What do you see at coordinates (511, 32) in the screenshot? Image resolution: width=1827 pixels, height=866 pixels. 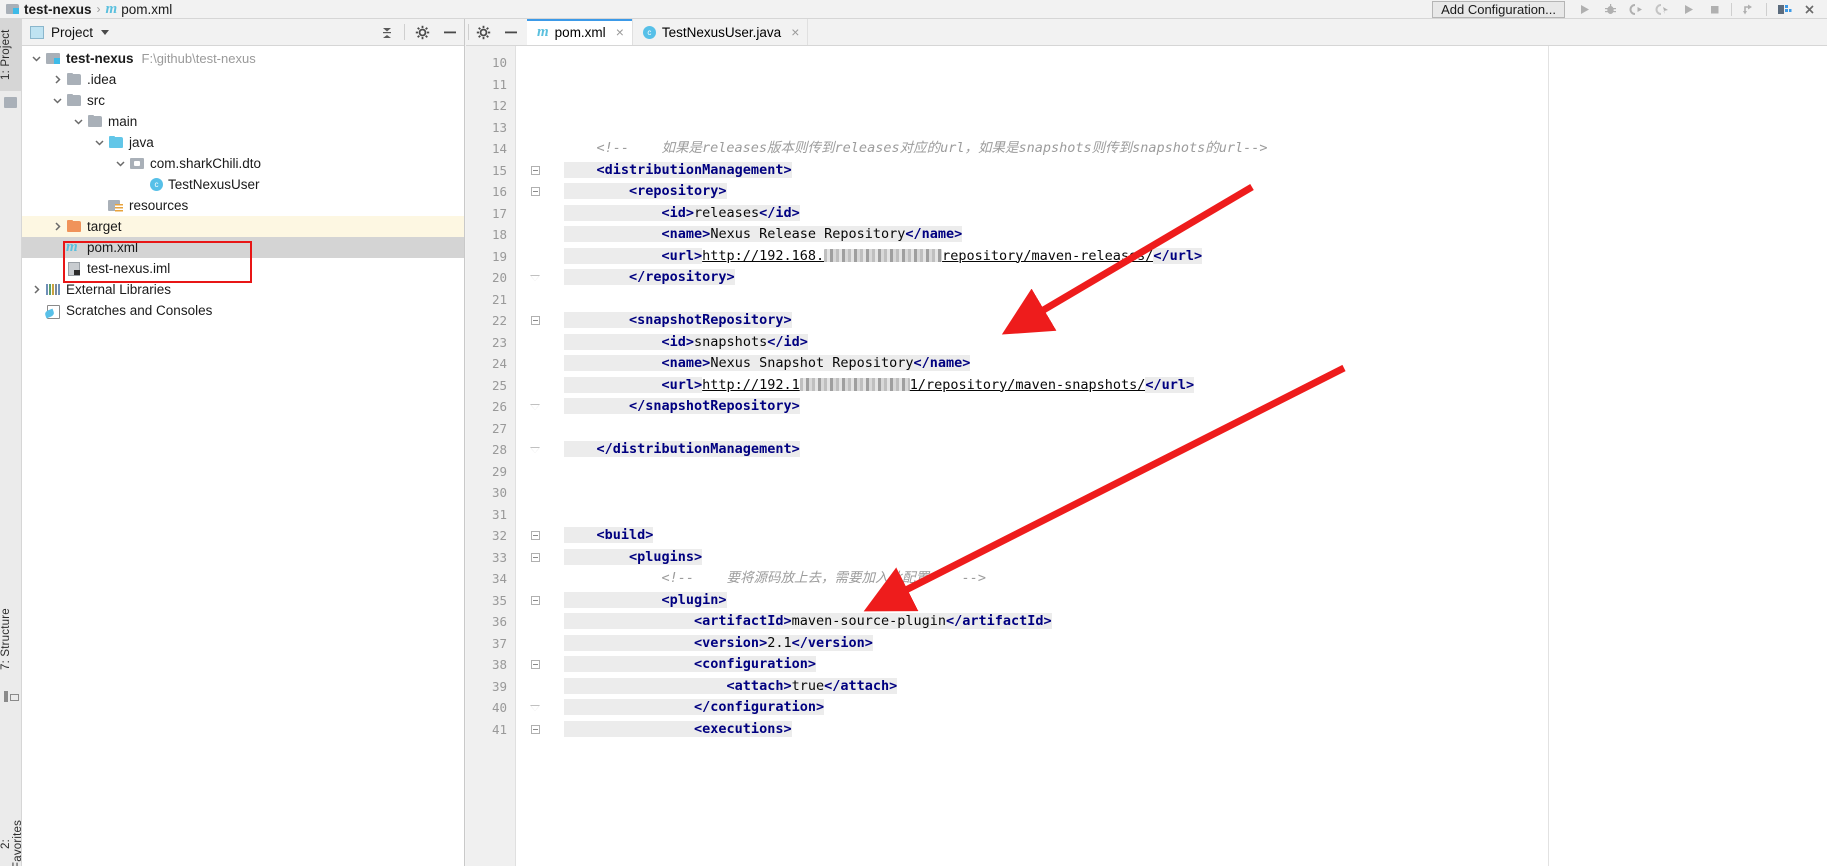 I see `minimize-icon` at bounding box center [511, 32].